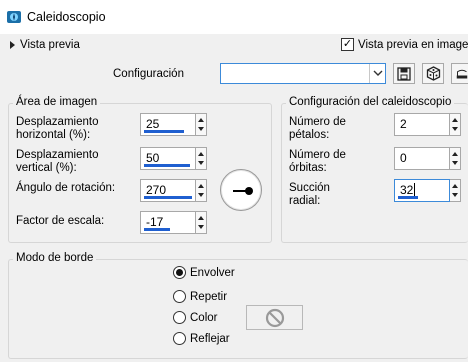 The image size is (468, 362). I want to click on edge-mode-title: Modo de borde, so click(55, 258).